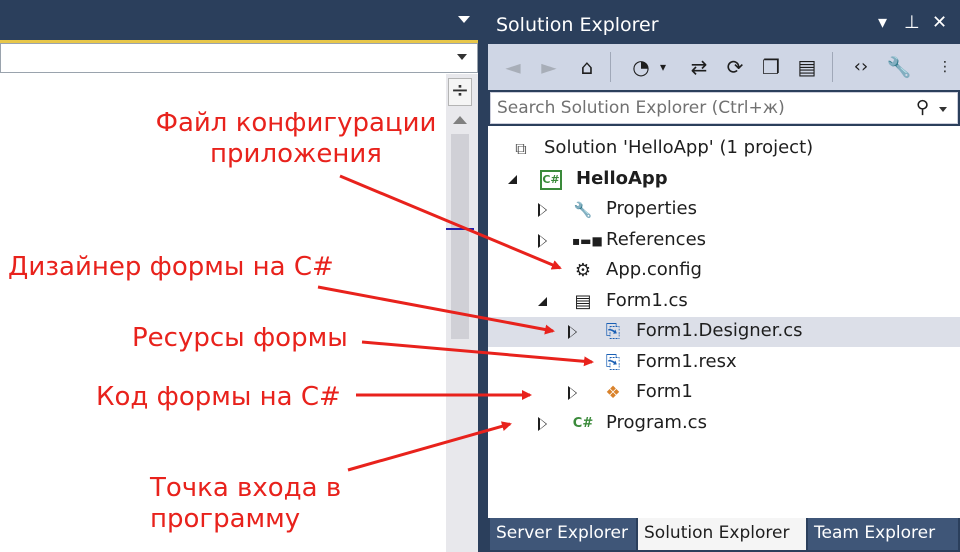  What do you see at coordinates (613, 362) in the screenshot?
I see `resx-file-icon: ⎘` at bounding box center [613, 362].